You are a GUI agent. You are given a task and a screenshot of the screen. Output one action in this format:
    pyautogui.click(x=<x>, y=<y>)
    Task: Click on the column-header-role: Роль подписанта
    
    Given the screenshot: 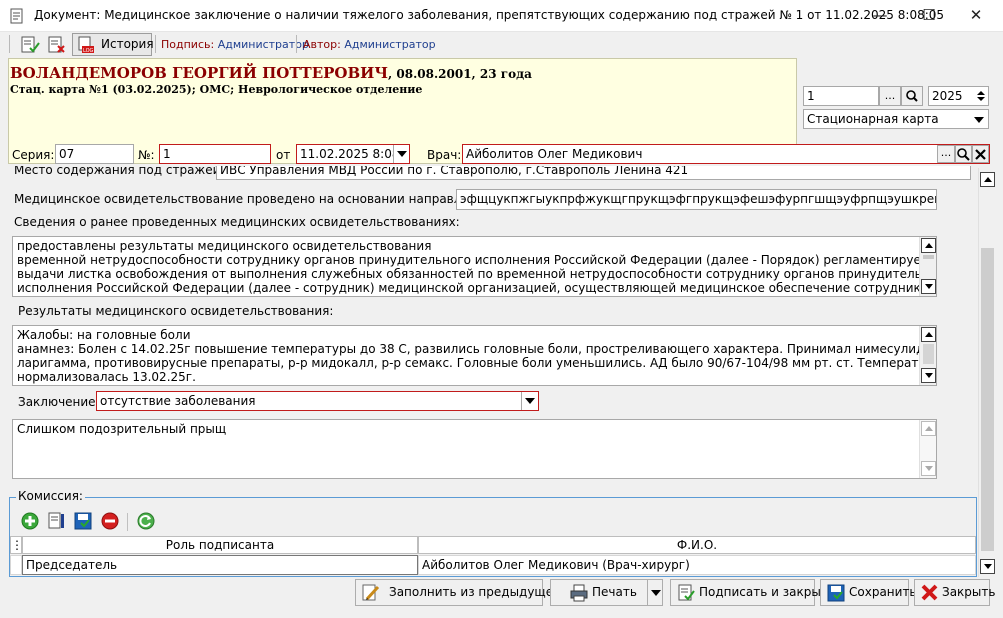 What is the action you would take?
    pyautogui.click(x=220, y=545)
    